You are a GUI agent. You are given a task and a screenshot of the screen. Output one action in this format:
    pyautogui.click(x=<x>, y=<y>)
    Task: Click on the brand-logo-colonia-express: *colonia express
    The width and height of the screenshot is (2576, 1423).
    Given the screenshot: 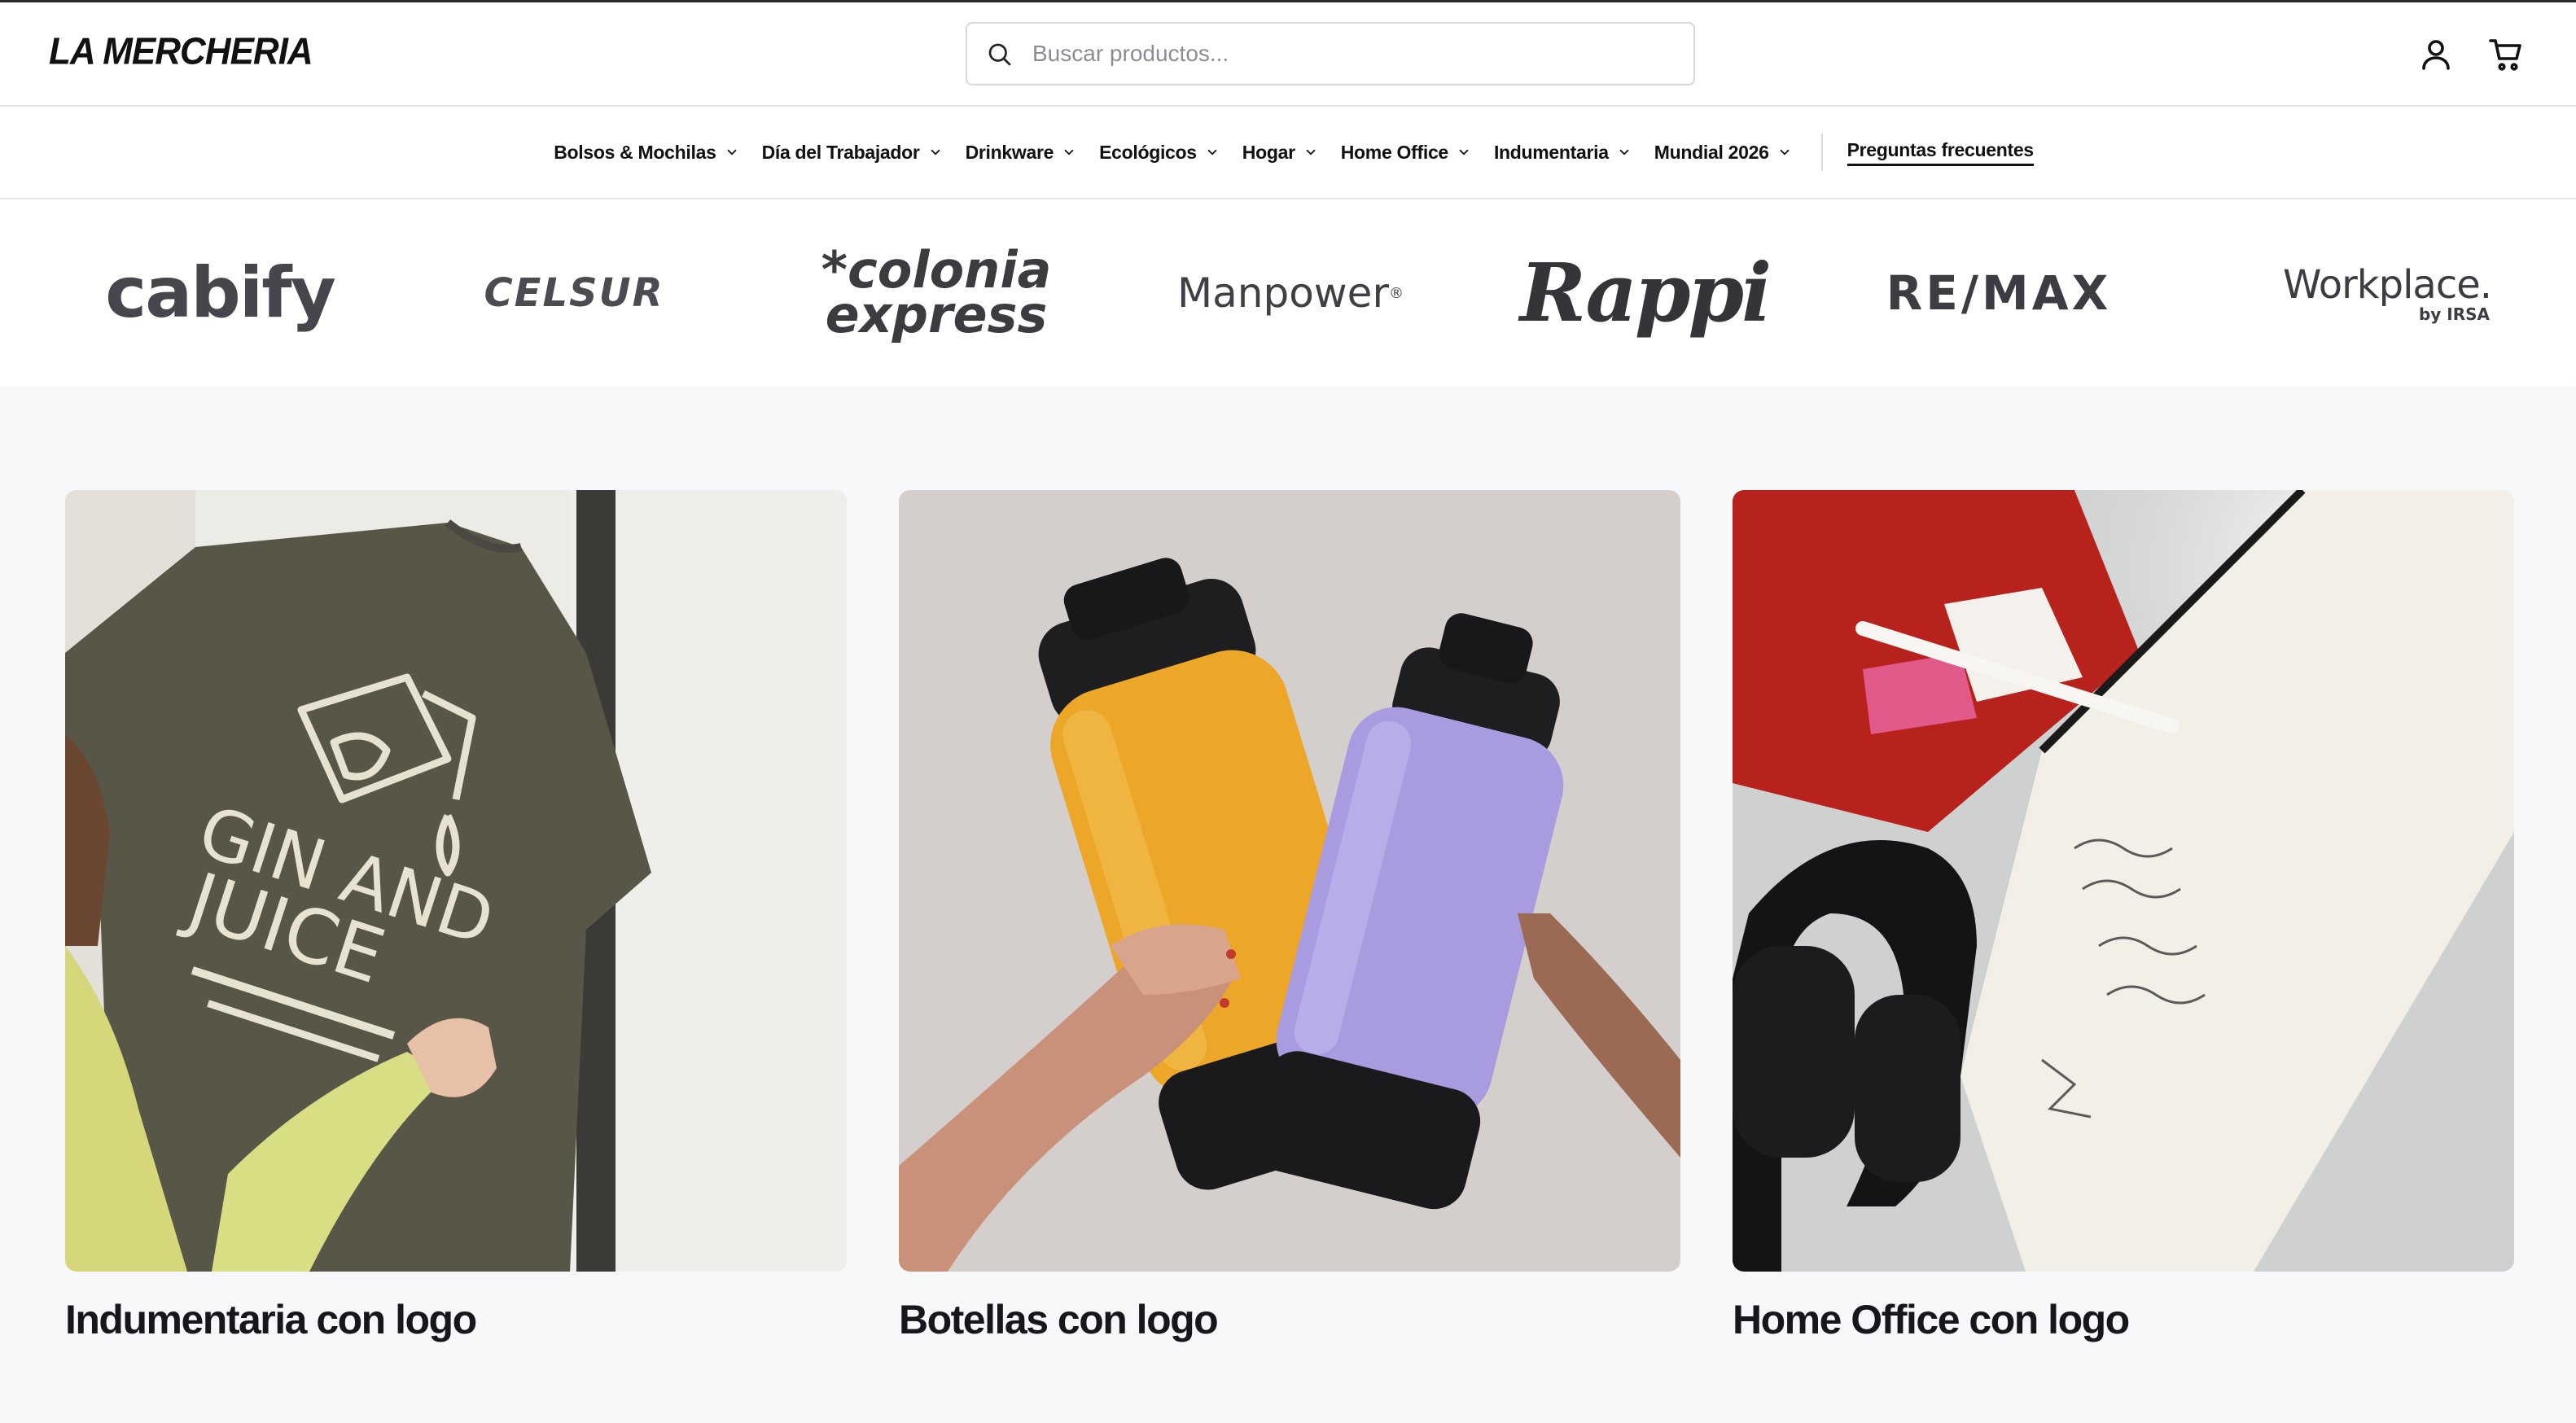 What is the action you would take?
    pyautogui.click(x=936, y=293)
    